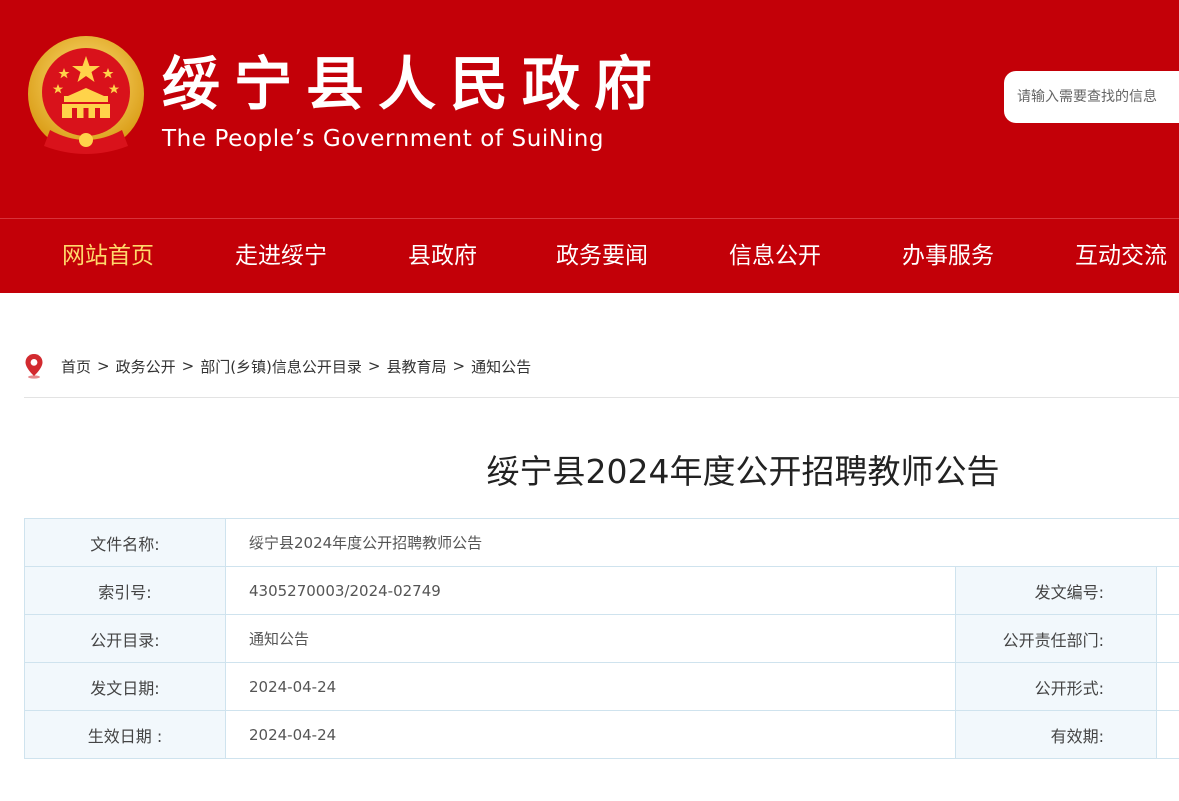 Image resolution: width=1179 pixels, height=801 pixels. Describe the element at coordinates (1167, 734) in the screenshot. I see `validity-period-value` at that location.